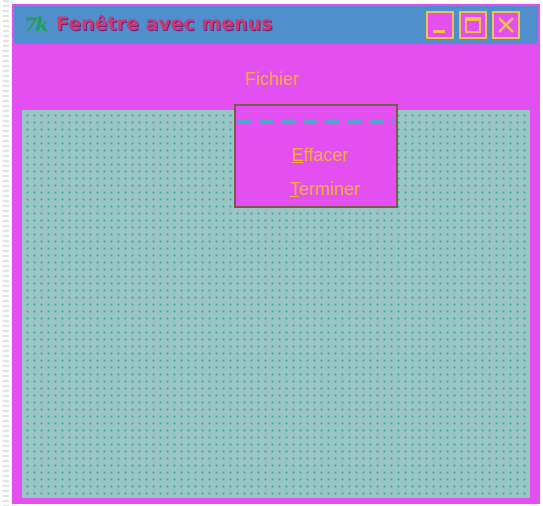 Image resolution: width=543 pixels, height=506 pixels. Describe the element at coordinates (276, 25) in the screenshot. I see `title-bar: 7k Fenêtre avec menus` at that location.